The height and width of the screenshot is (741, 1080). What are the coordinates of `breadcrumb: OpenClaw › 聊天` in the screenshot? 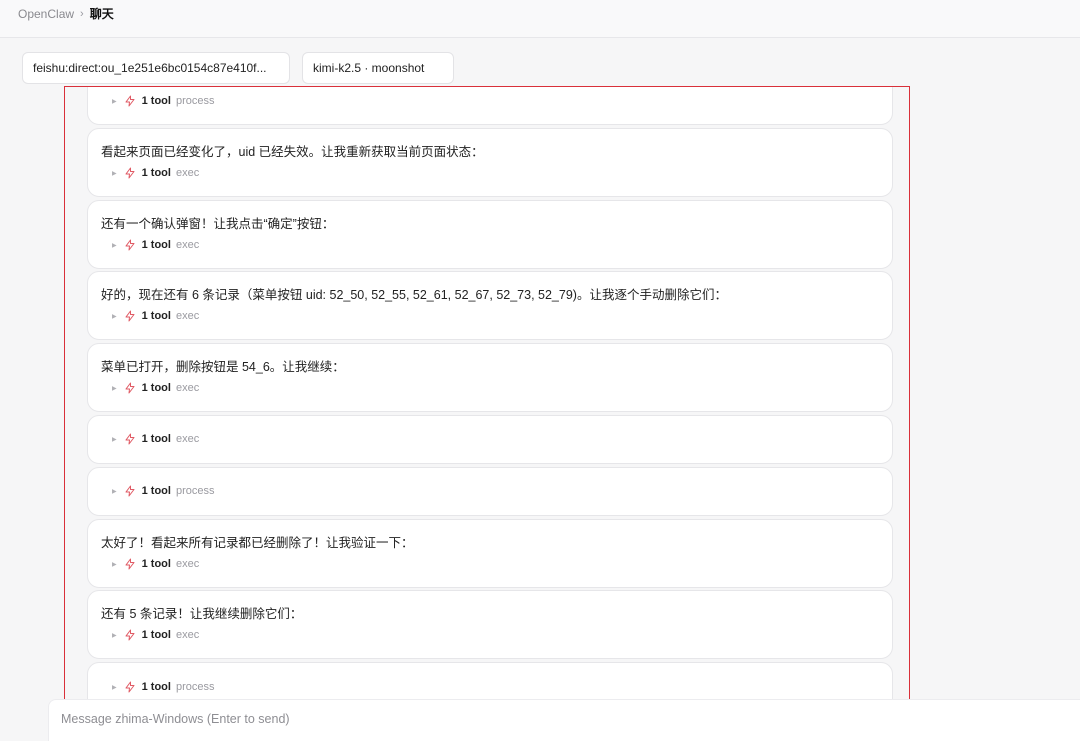 It's located at (66, 13).